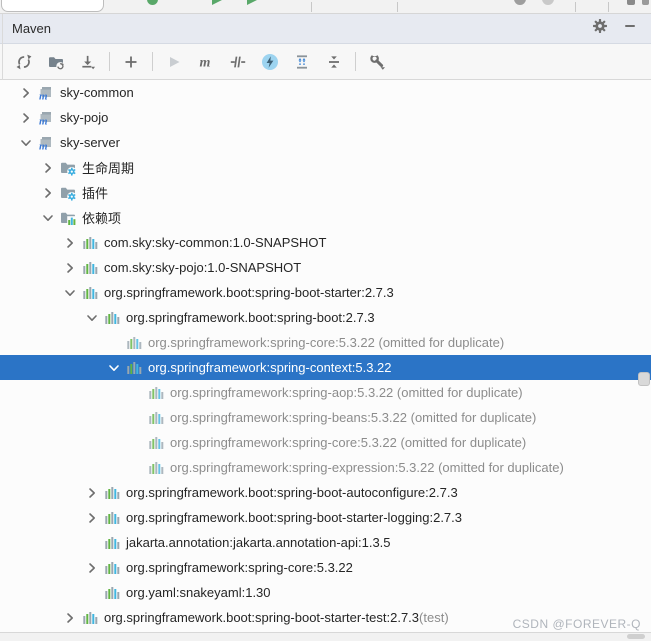  I want to click on green-icon-fragment, so click(152, 2).